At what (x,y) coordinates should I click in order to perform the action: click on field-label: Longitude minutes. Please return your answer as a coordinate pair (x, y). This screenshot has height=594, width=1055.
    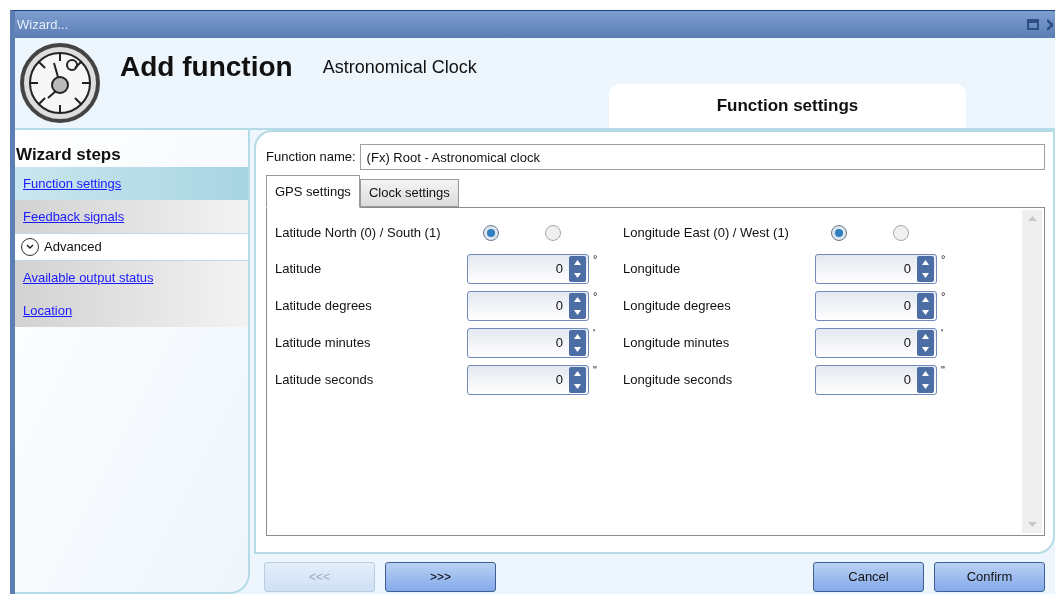
    Looking at the image, I should click on (677, 343).